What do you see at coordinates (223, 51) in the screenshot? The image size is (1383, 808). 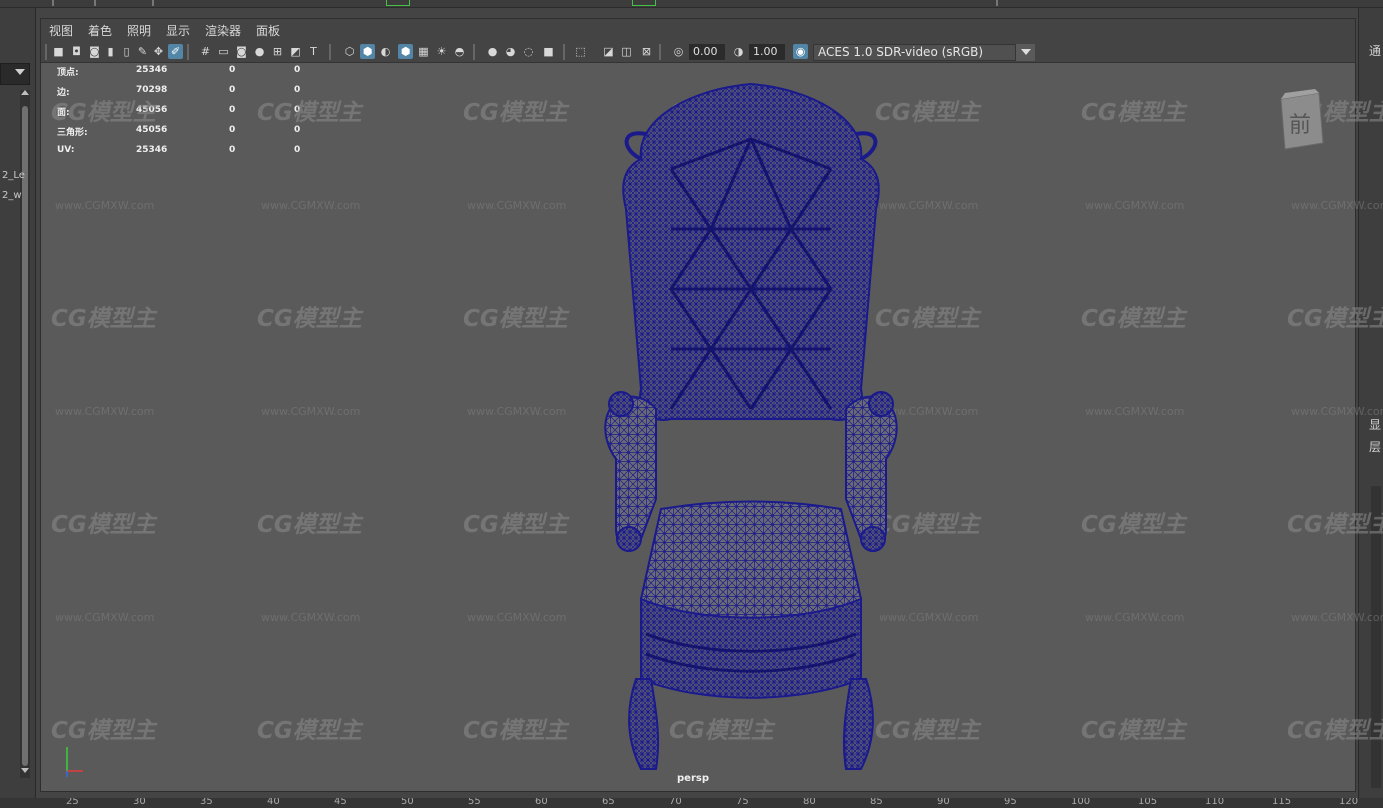 I see `film-gate-icon: ▭` at bounding box center [223, 51].